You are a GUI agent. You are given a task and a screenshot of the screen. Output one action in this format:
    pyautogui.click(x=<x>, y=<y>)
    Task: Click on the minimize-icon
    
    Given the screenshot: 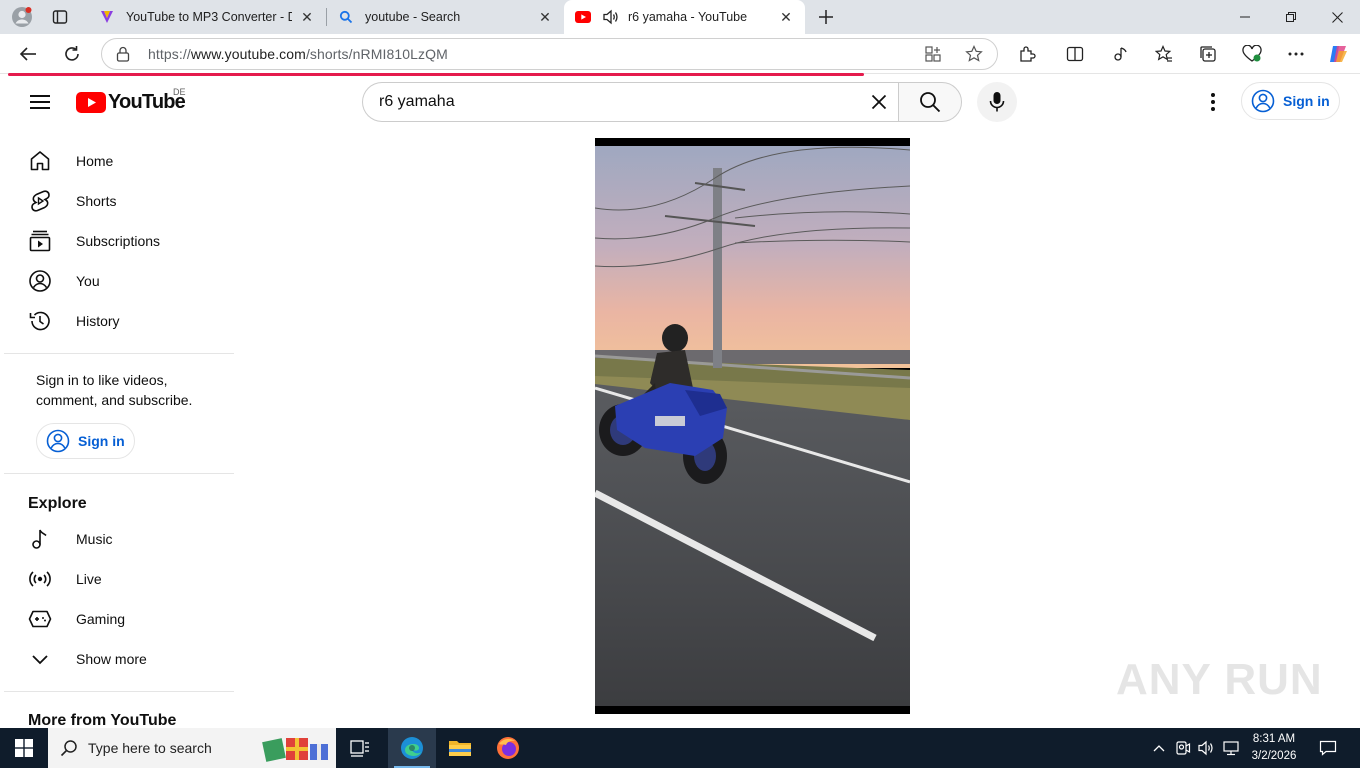 What is the action you would take?
    pyautogui.click(x=1245, y=17)
    